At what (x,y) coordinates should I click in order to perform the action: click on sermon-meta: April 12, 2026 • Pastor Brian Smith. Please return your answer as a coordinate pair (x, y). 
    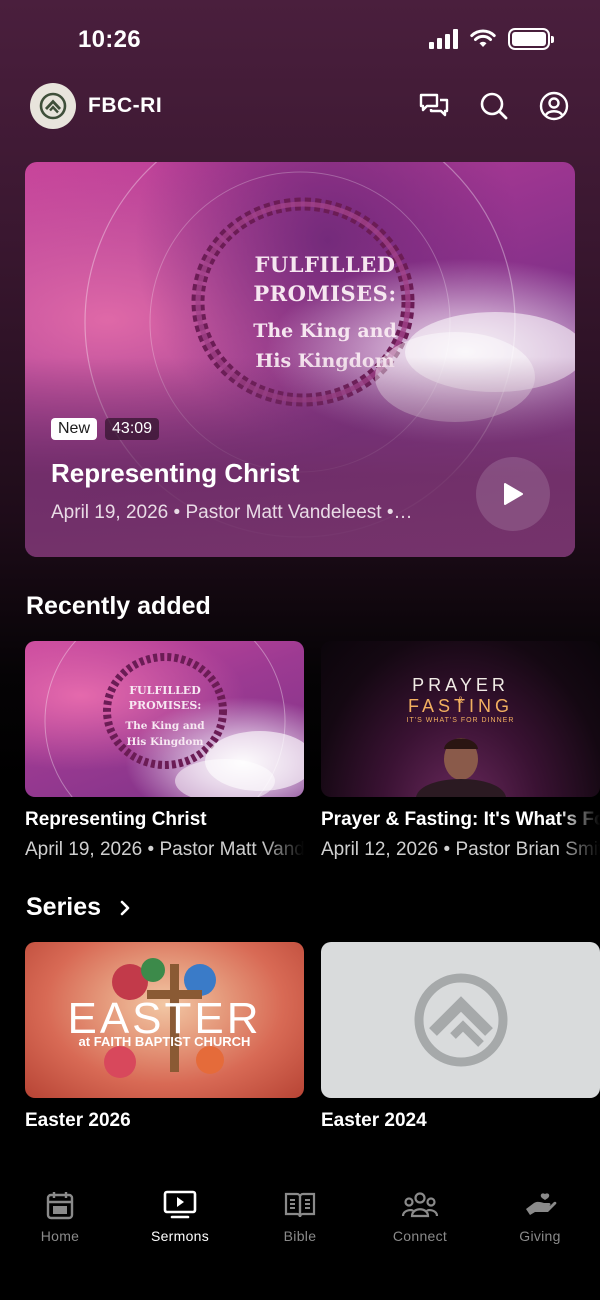
    Looking at the image, I should click on (460, 849).